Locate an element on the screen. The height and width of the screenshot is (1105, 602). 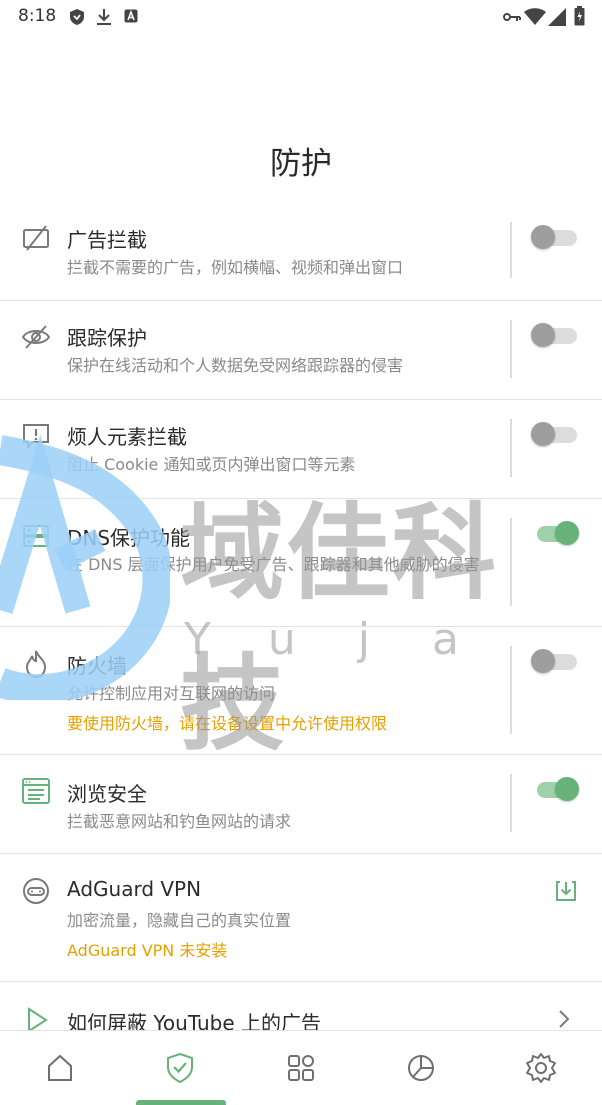
a-status-icon is located at coordinates (131, 16).